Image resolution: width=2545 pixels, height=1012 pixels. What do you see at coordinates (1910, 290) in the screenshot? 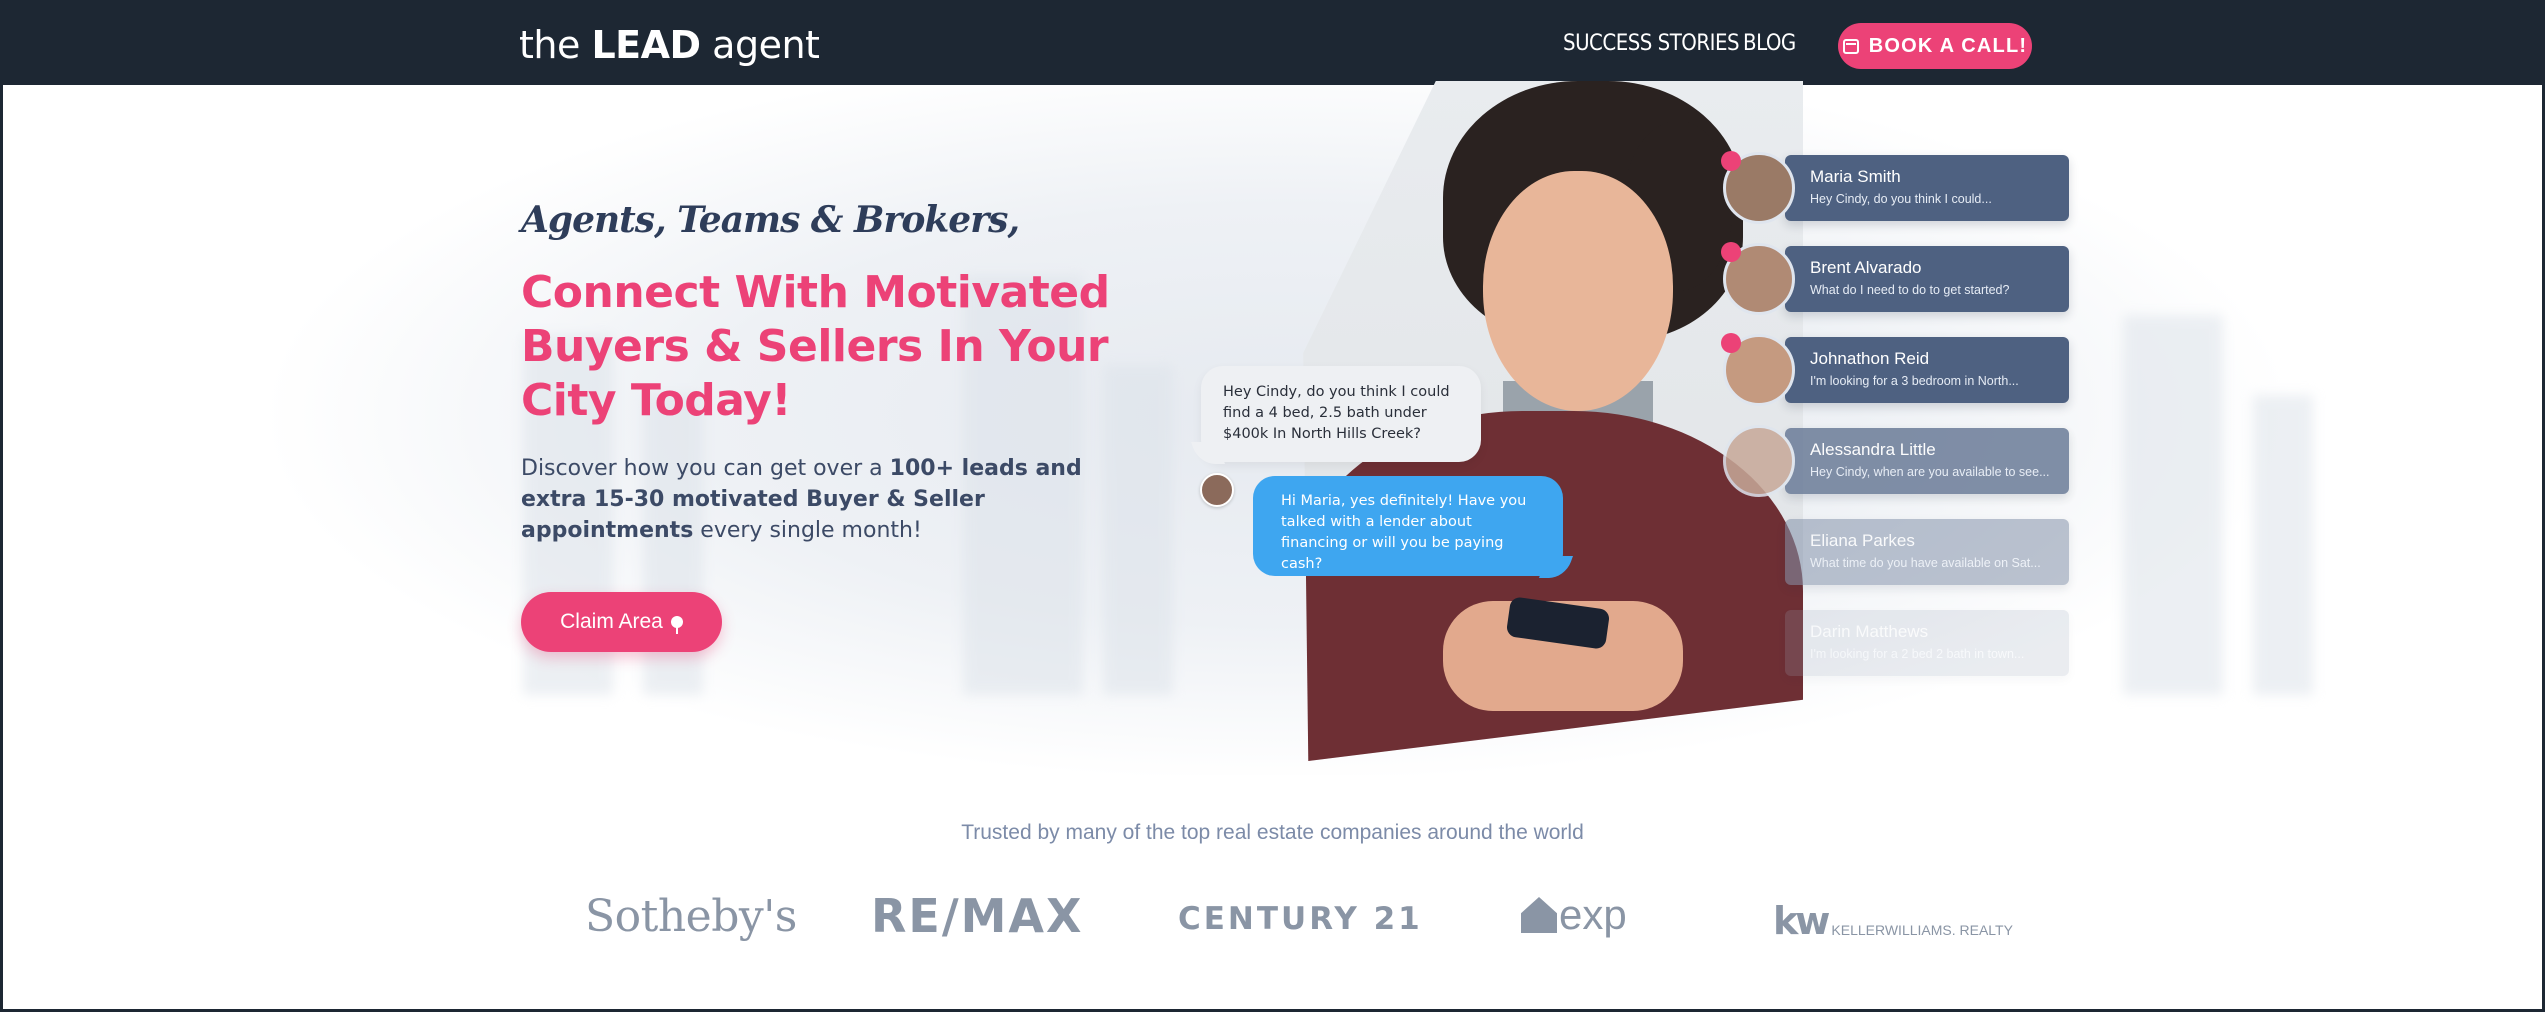
I see `contact-message: What do I need to do to get started?` at bounding box center [1910, 290].